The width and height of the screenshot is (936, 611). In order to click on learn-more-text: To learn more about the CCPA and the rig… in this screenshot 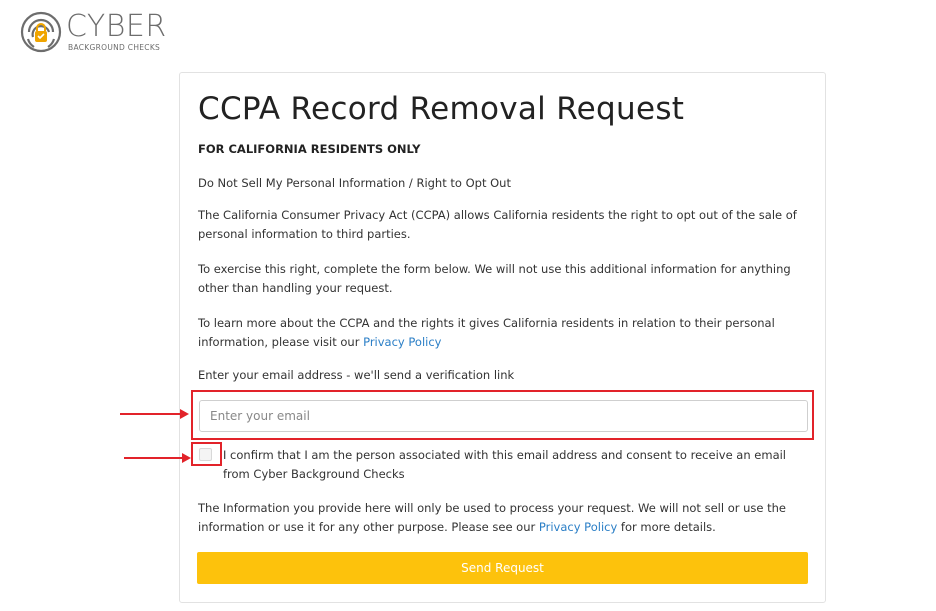, I will do `click(486, 332)`.